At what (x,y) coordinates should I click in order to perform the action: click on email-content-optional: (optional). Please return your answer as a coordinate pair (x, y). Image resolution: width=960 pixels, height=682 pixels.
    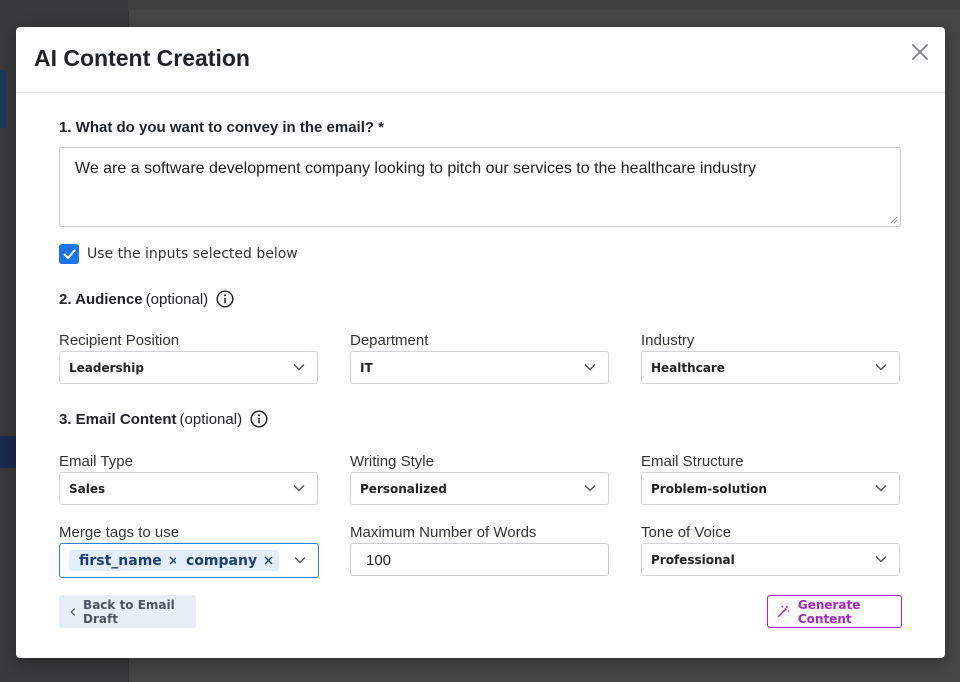
    Looking at the image, I should click on (211, 419).